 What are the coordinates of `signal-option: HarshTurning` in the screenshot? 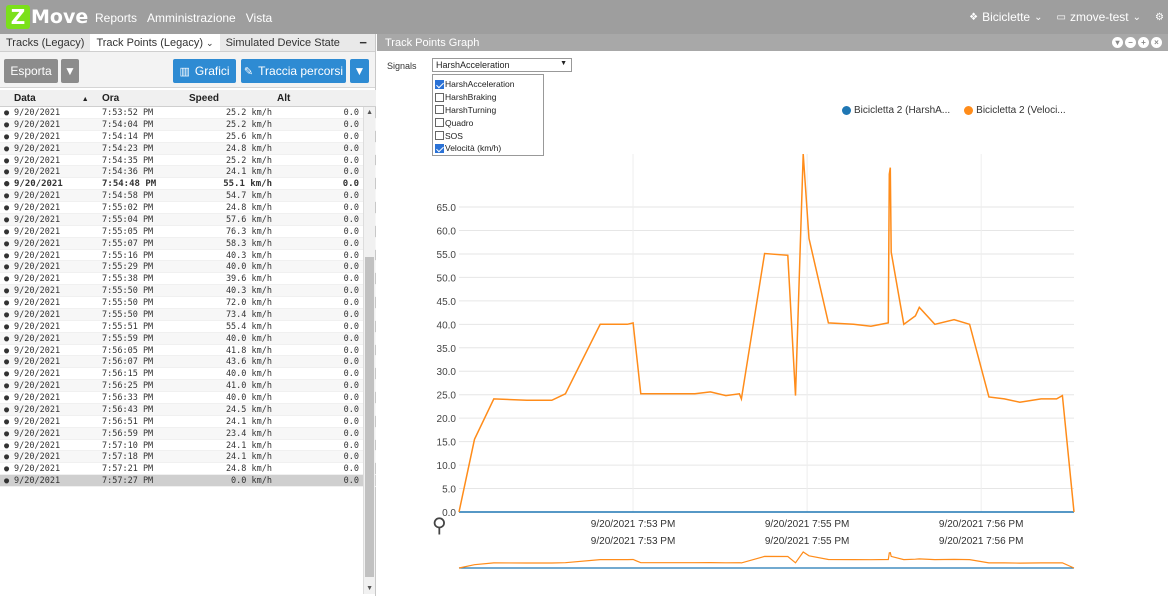 It's located at (488, 110).